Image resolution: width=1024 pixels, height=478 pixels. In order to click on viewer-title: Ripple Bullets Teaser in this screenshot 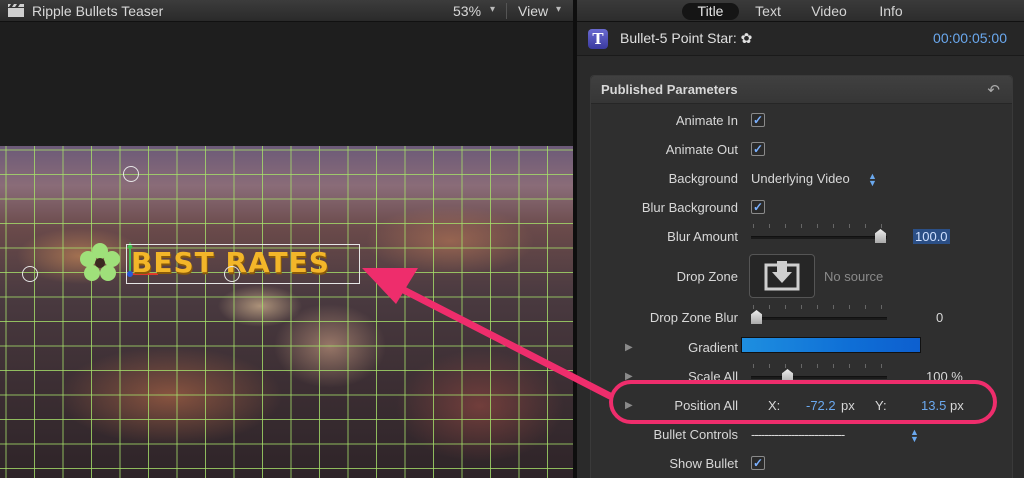, I will do `click(98, 11)`.